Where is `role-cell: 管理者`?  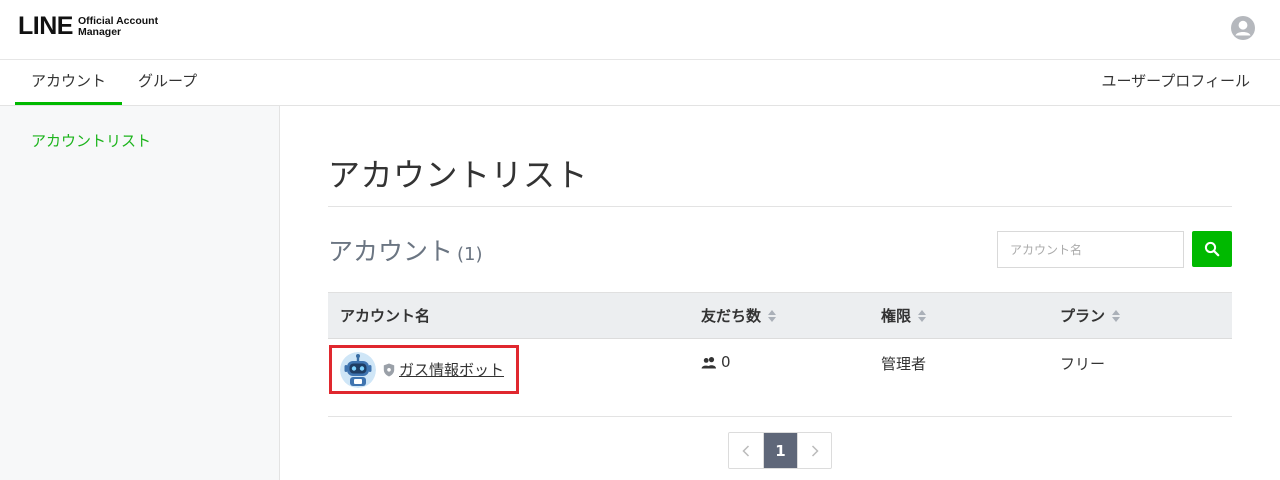 role-cell: 管理者 is located at coordinates (904, 364).